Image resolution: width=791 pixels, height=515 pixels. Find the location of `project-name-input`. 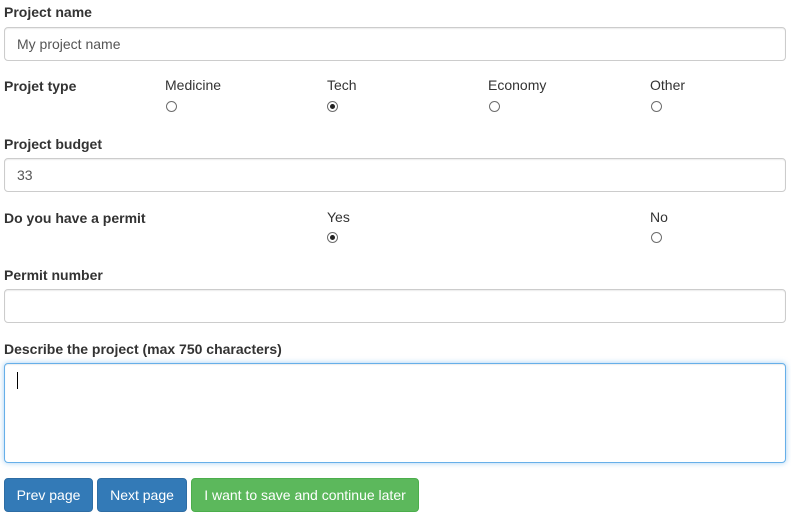

project-name-input is located at coordinates (395, 44).